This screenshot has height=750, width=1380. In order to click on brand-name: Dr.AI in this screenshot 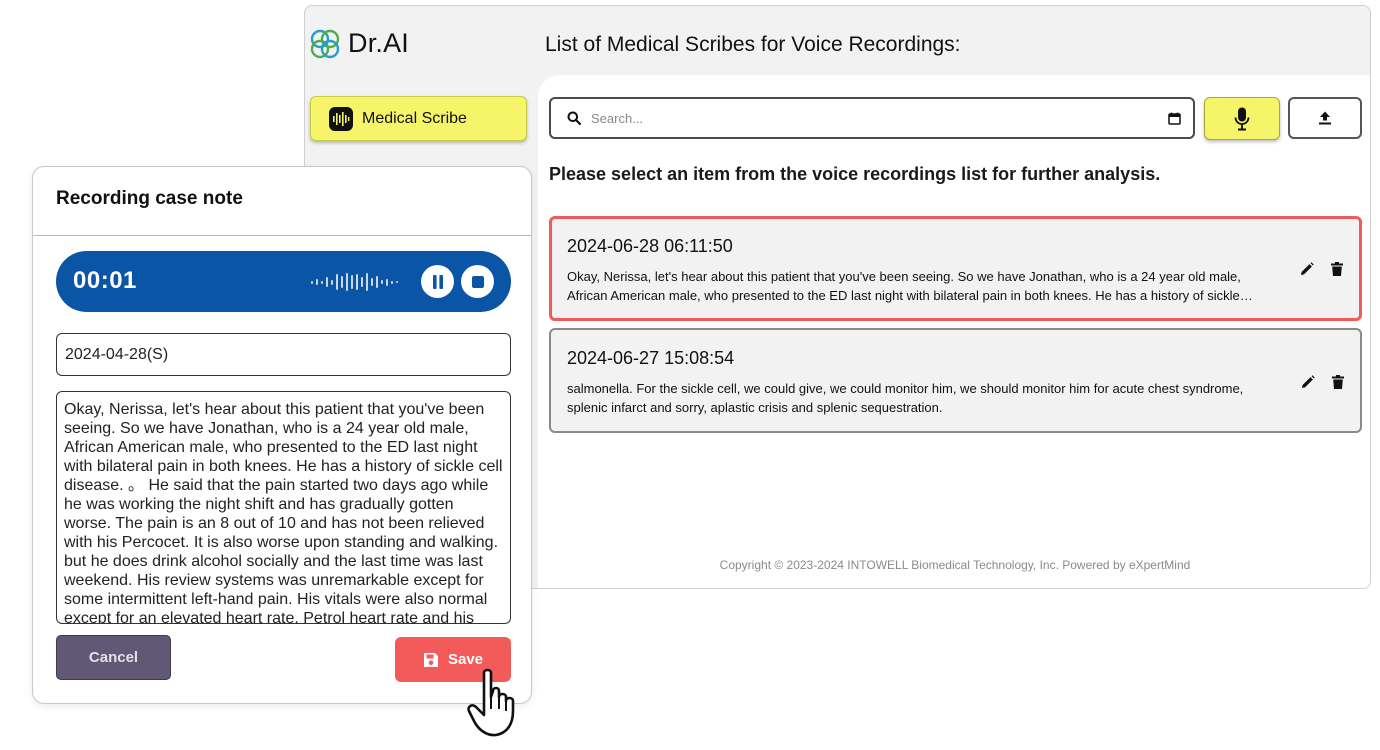, I will do `click(379, 43)`.